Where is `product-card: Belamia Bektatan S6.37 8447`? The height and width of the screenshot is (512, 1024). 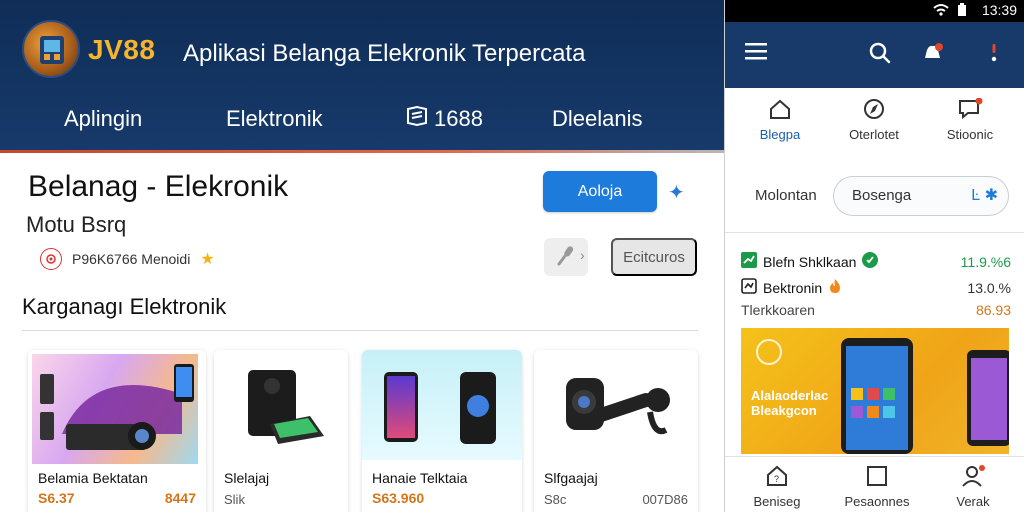 product-card: Belamia Bektatan S6.37 8447 is located at coordinates (117, 431).